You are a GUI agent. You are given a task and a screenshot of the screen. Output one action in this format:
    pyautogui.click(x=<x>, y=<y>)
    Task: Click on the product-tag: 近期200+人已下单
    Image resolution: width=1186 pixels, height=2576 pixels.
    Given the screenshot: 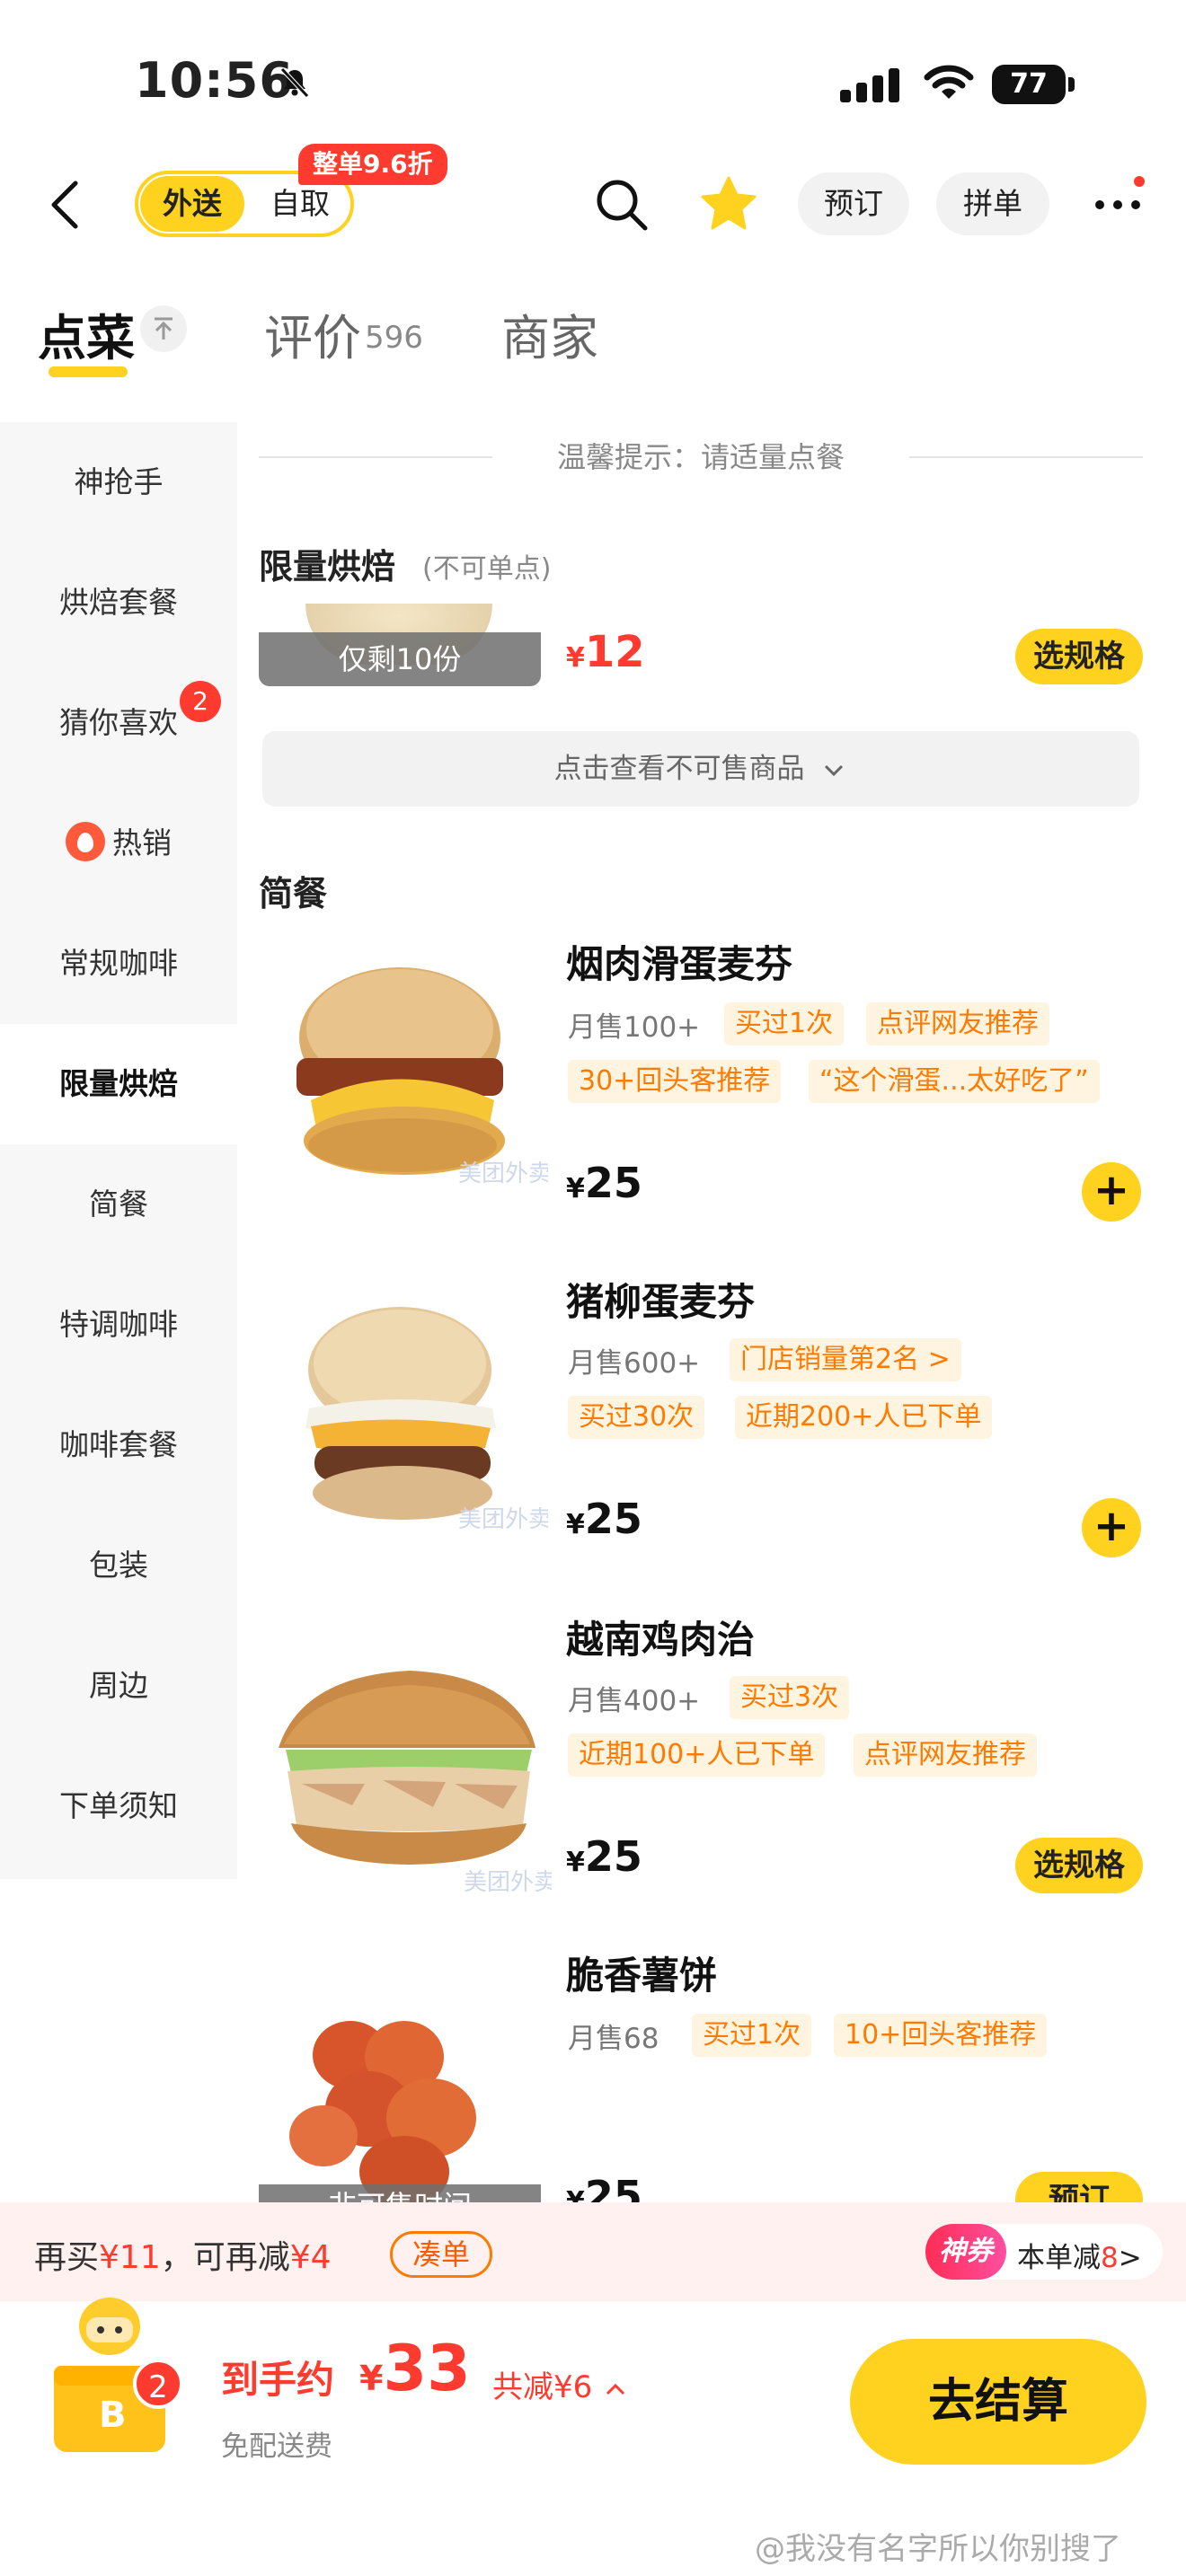 What is the action you would take?
    pyautogui.click(x=864, y=1417)
    